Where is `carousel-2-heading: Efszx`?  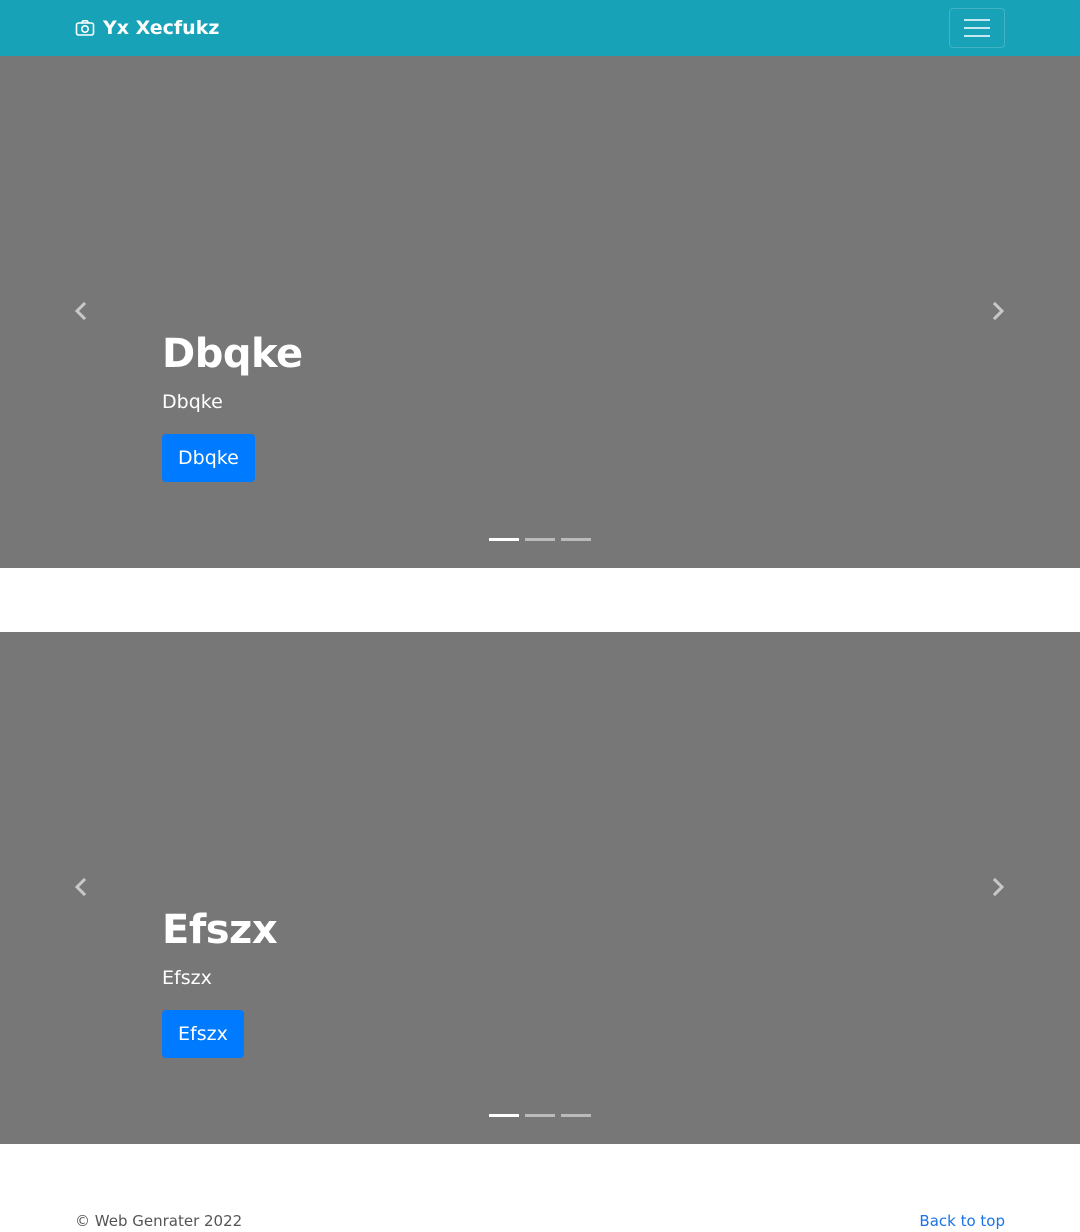 carousel-2-heading: Efszx is located at coordinates (220, 930).